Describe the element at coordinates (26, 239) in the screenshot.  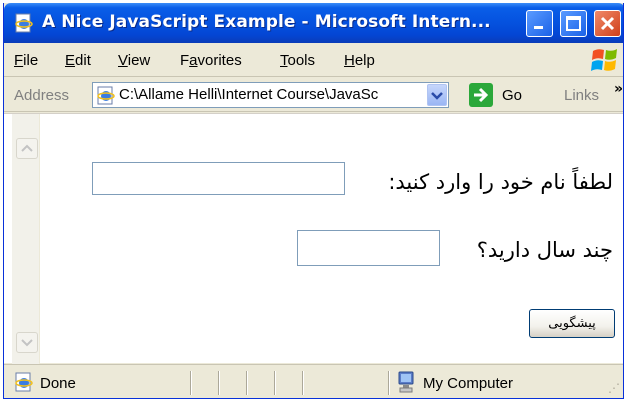
I see `vertical-scrollbar` at that location.